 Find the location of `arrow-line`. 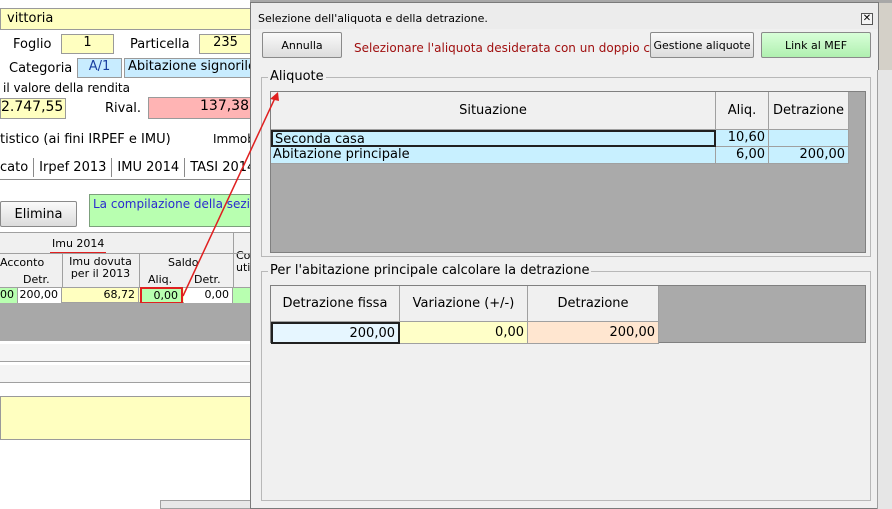

arrow-line is located at coordinates (229, 197).